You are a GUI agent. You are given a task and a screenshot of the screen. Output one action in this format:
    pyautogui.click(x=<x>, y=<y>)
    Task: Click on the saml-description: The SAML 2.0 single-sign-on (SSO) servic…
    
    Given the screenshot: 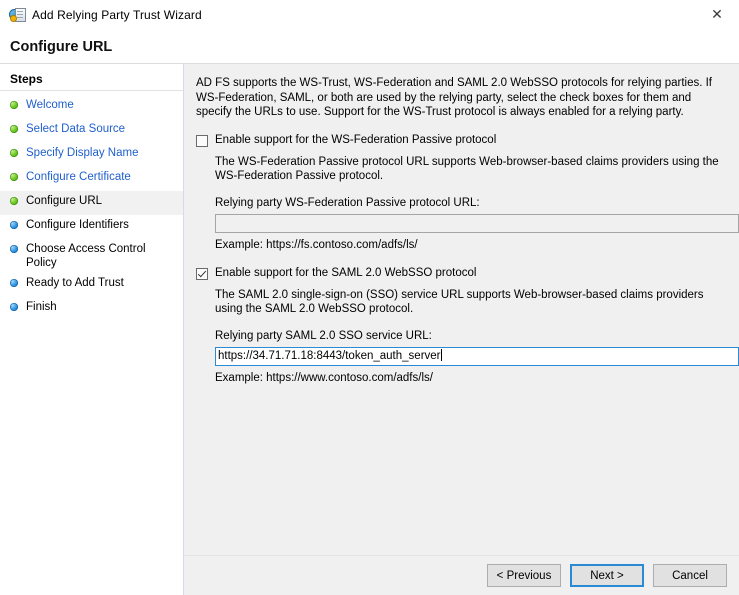 What is the action you would take?
    pyautogui.click(x=459, y=302)
    